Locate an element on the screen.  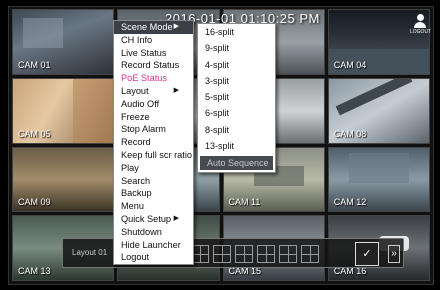
menu-item-hide-launcher: Hide Launcher is located at coordinates (153, 245).